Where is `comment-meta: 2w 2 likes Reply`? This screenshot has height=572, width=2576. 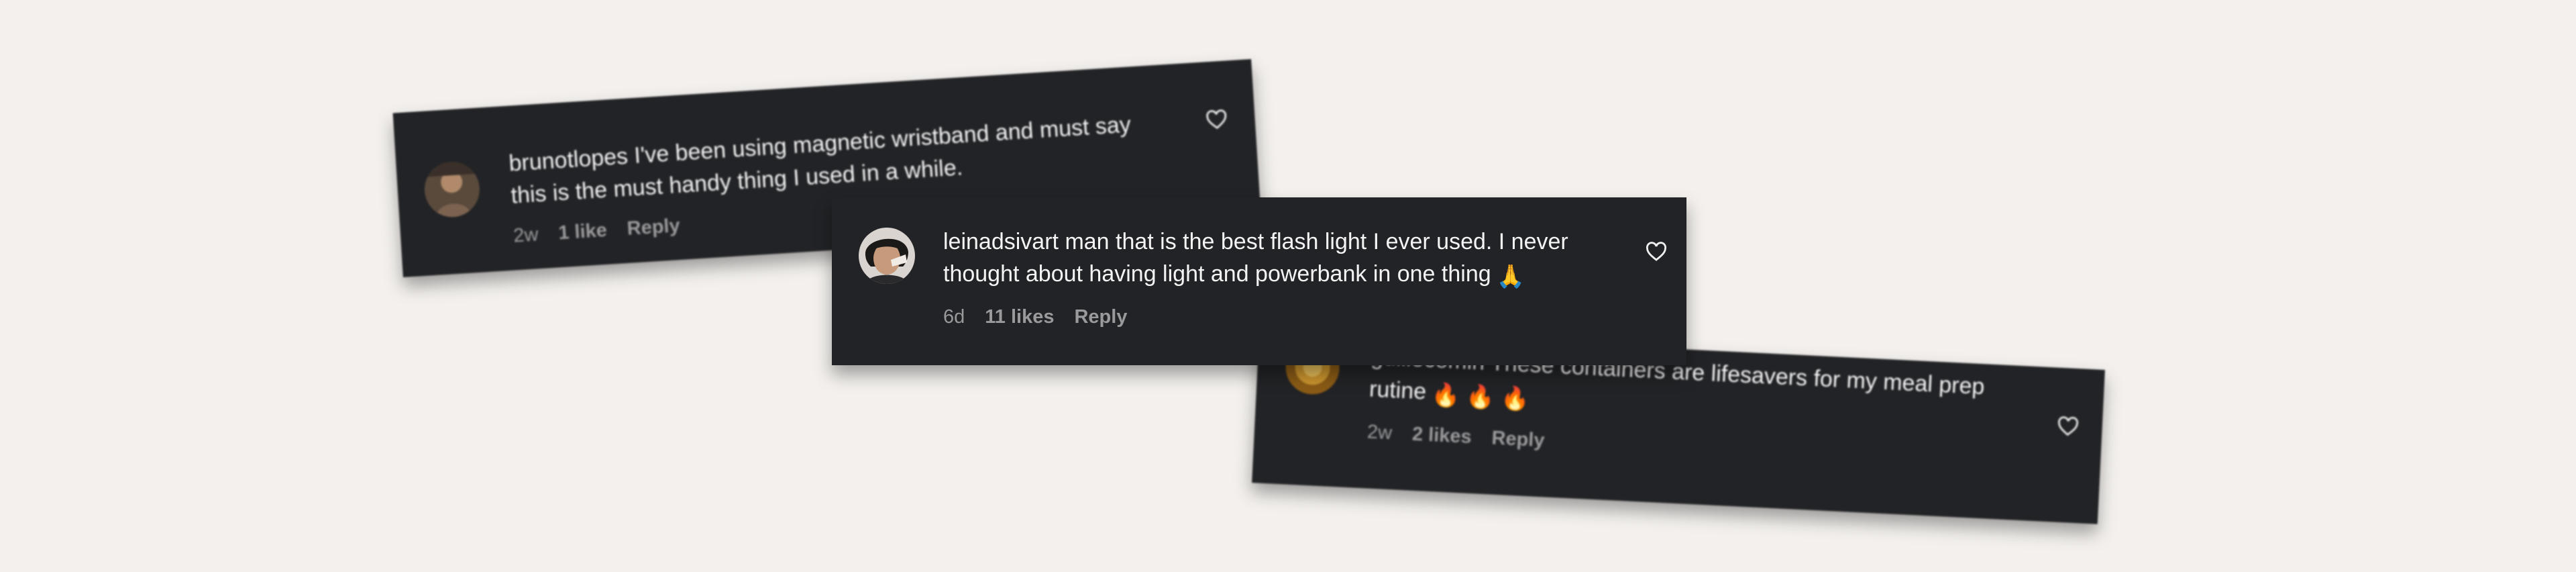
comment-meta: 2w 2 likes Reply is located at coordinates (1455, 437).